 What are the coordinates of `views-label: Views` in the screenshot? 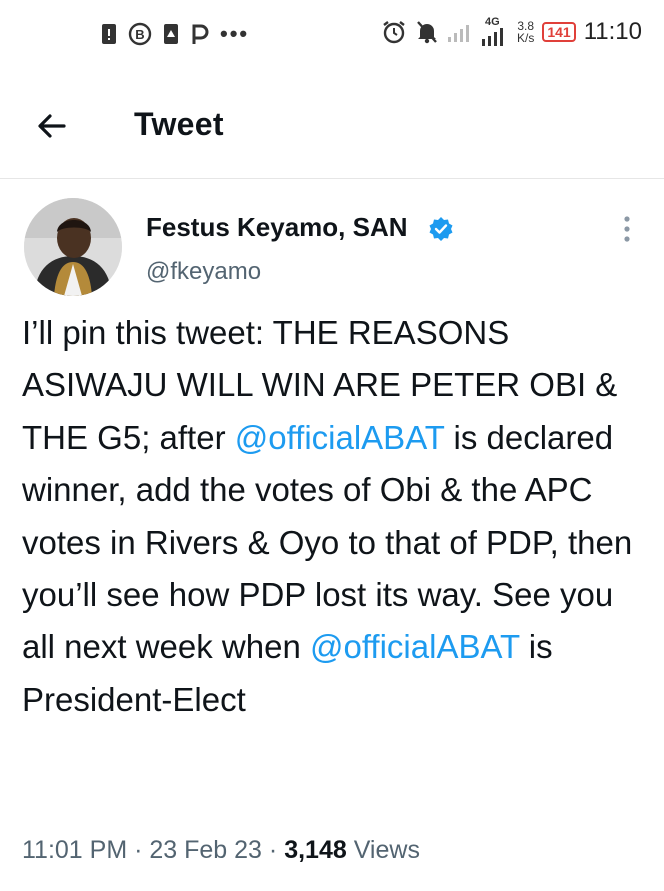 It's located at (387, 850).